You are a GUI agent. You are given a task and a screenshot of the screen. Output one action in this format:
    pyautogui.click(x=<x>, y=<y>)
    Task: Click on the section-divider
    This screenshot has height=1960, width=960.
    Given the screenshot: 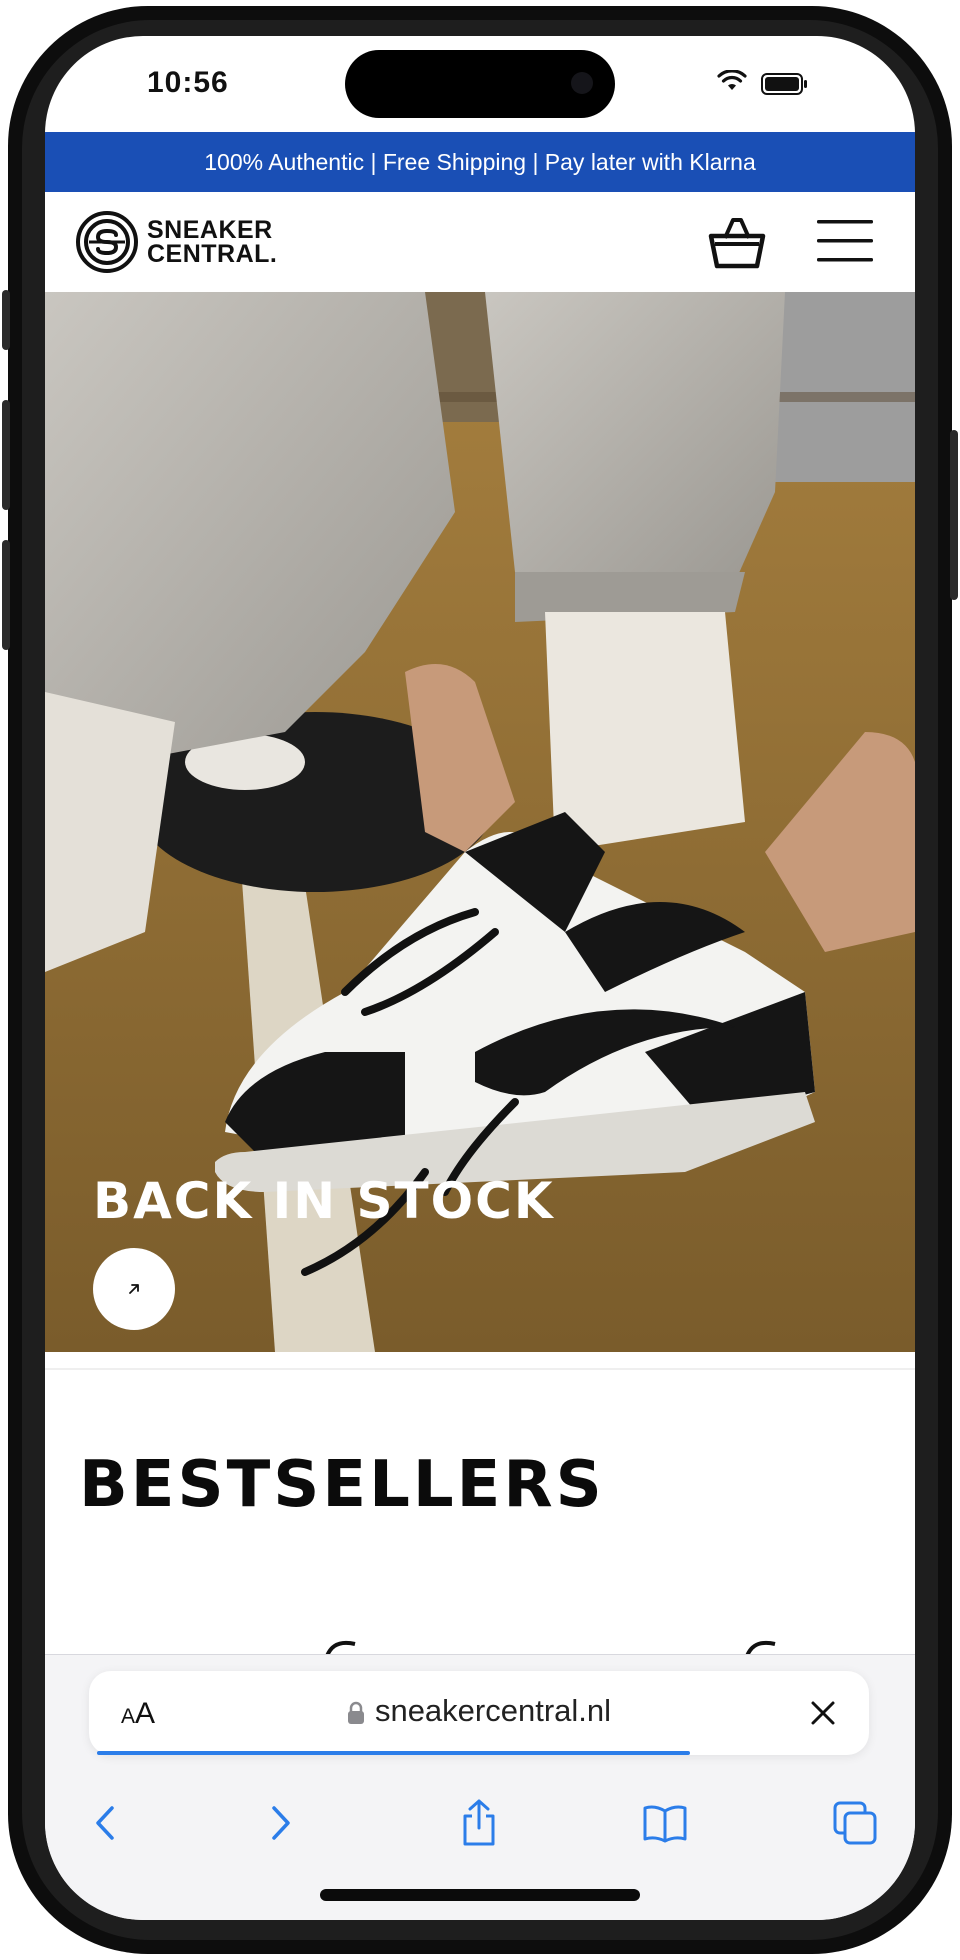 What is the action you would take?
    pyautogui.click(x=480, y=1369)
    